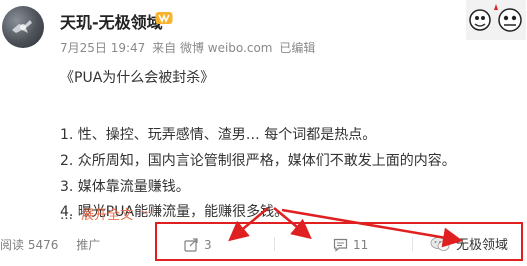 The image size is (527, 266). I want to click on edited-label: 已编辑, so click(297, 48).